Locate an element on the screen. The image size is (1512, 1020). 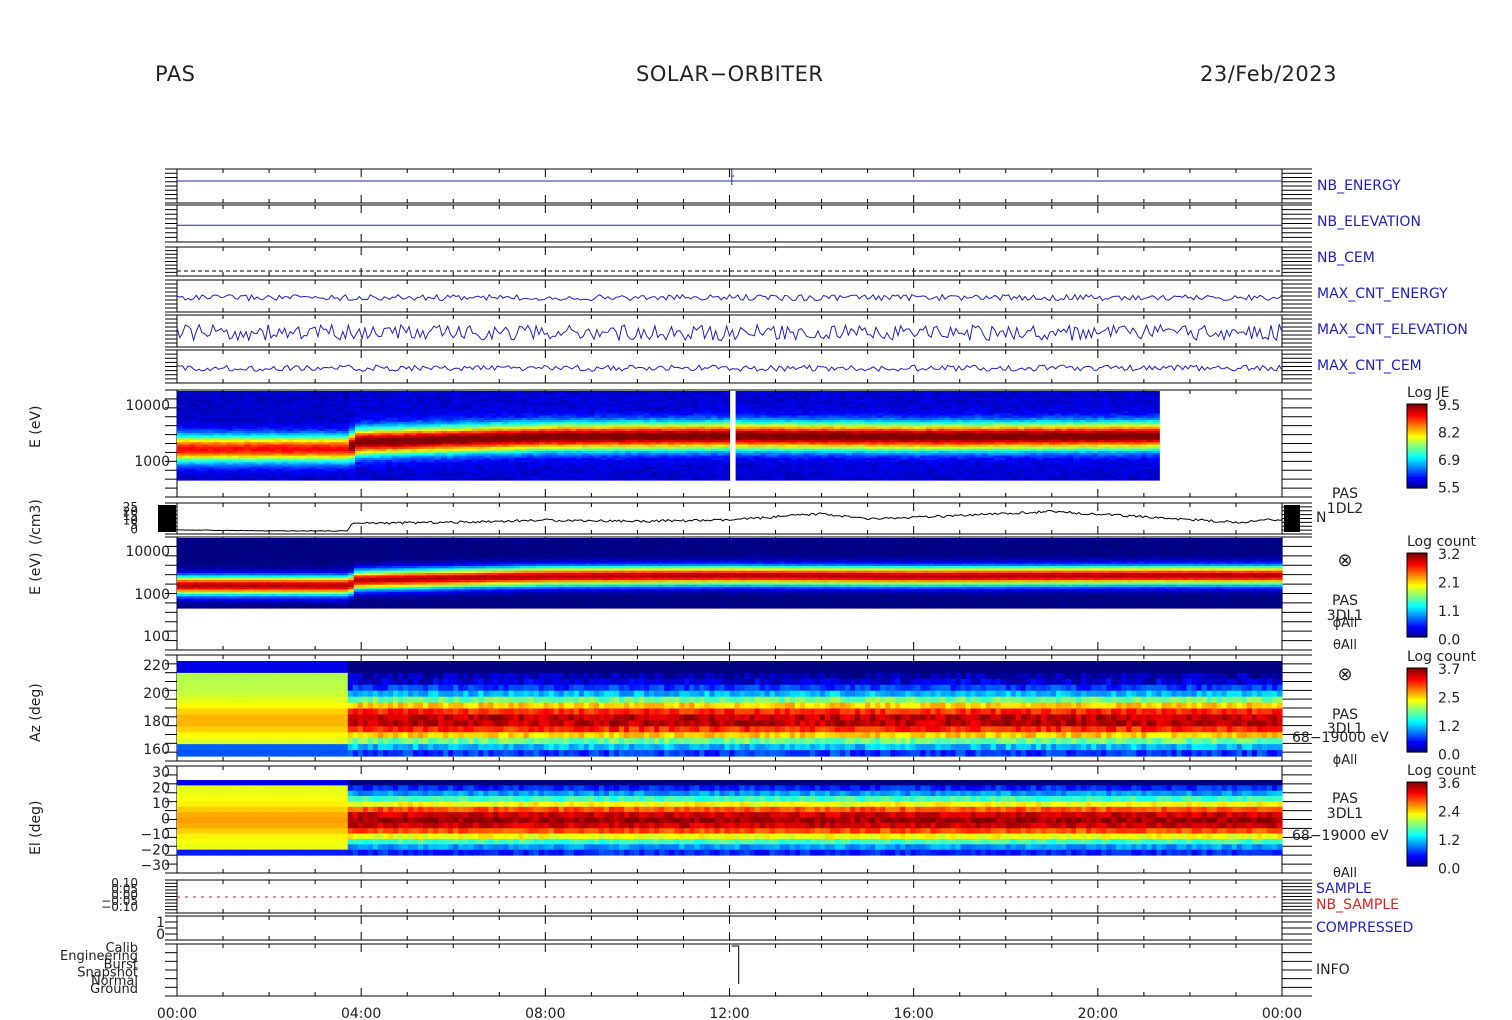
hk-panel-1-label: NB_ELEVATION is located at coordinates (1369, 222).